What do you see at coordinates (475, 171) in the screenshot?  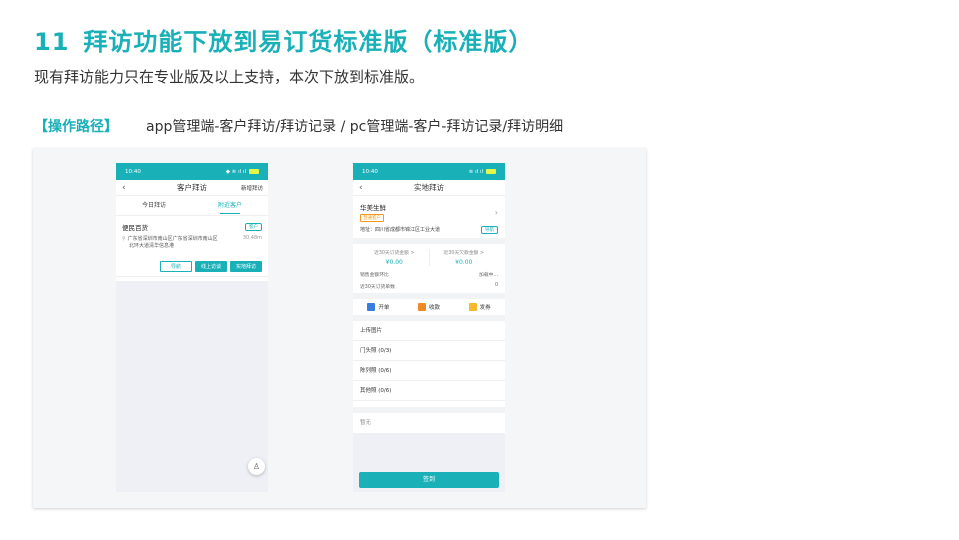 I see `signal-icon: ≋ ıl ıl` at bounding box center [475, 171].